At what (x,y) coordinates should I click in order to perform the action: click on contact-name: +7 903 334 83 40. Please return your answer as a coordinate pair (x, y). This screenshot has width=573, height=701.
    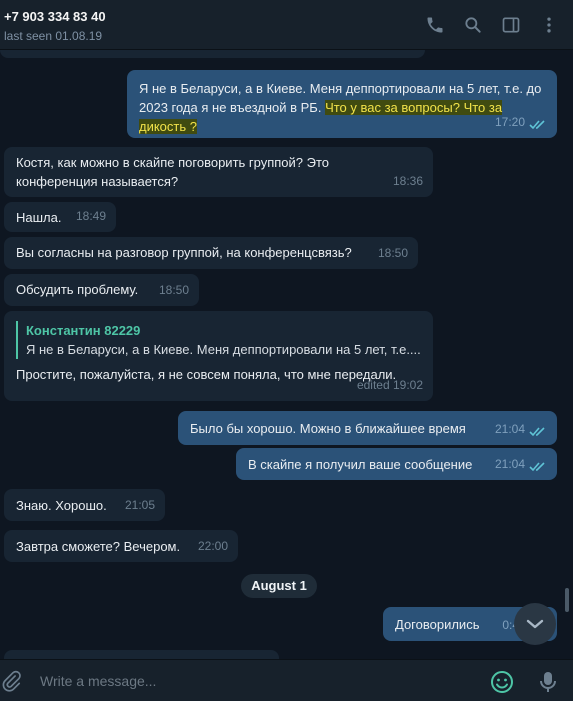
    Looking at the image, I should click on (55, 16).